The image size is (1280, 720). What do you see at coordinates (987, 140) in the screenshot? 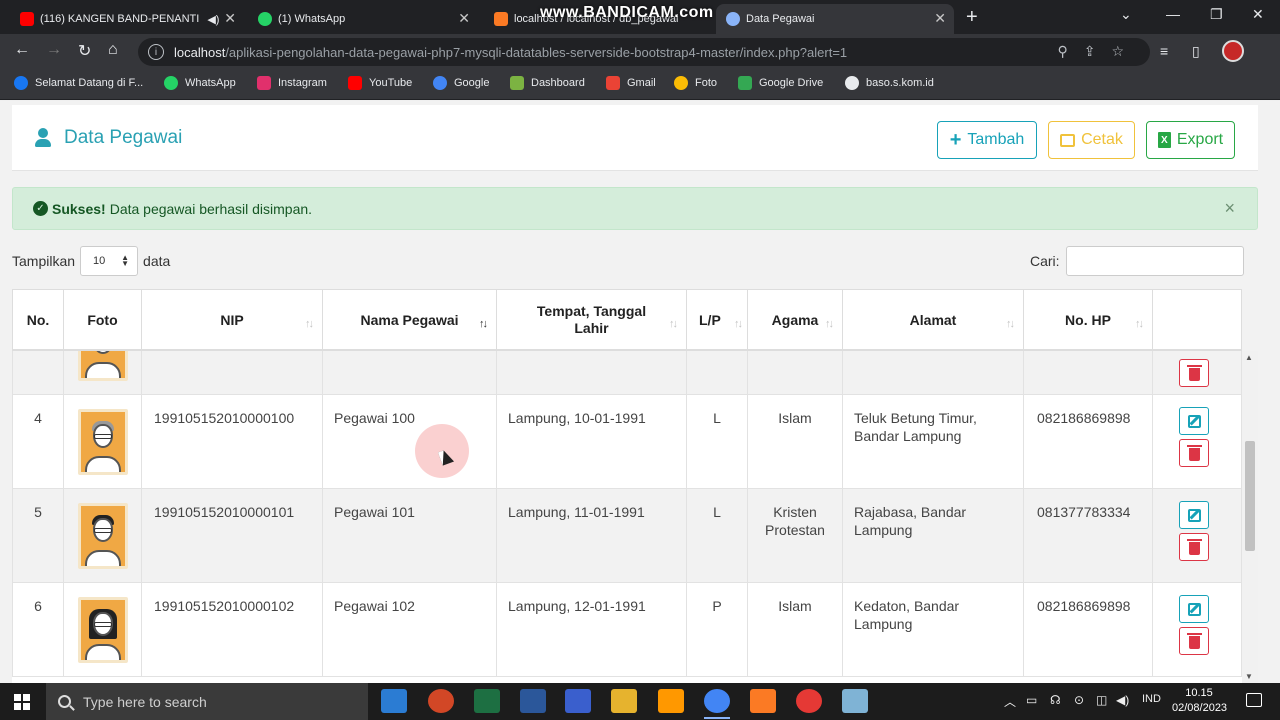
I see `add-button: + Tambah` at bounding box center [987, 140].